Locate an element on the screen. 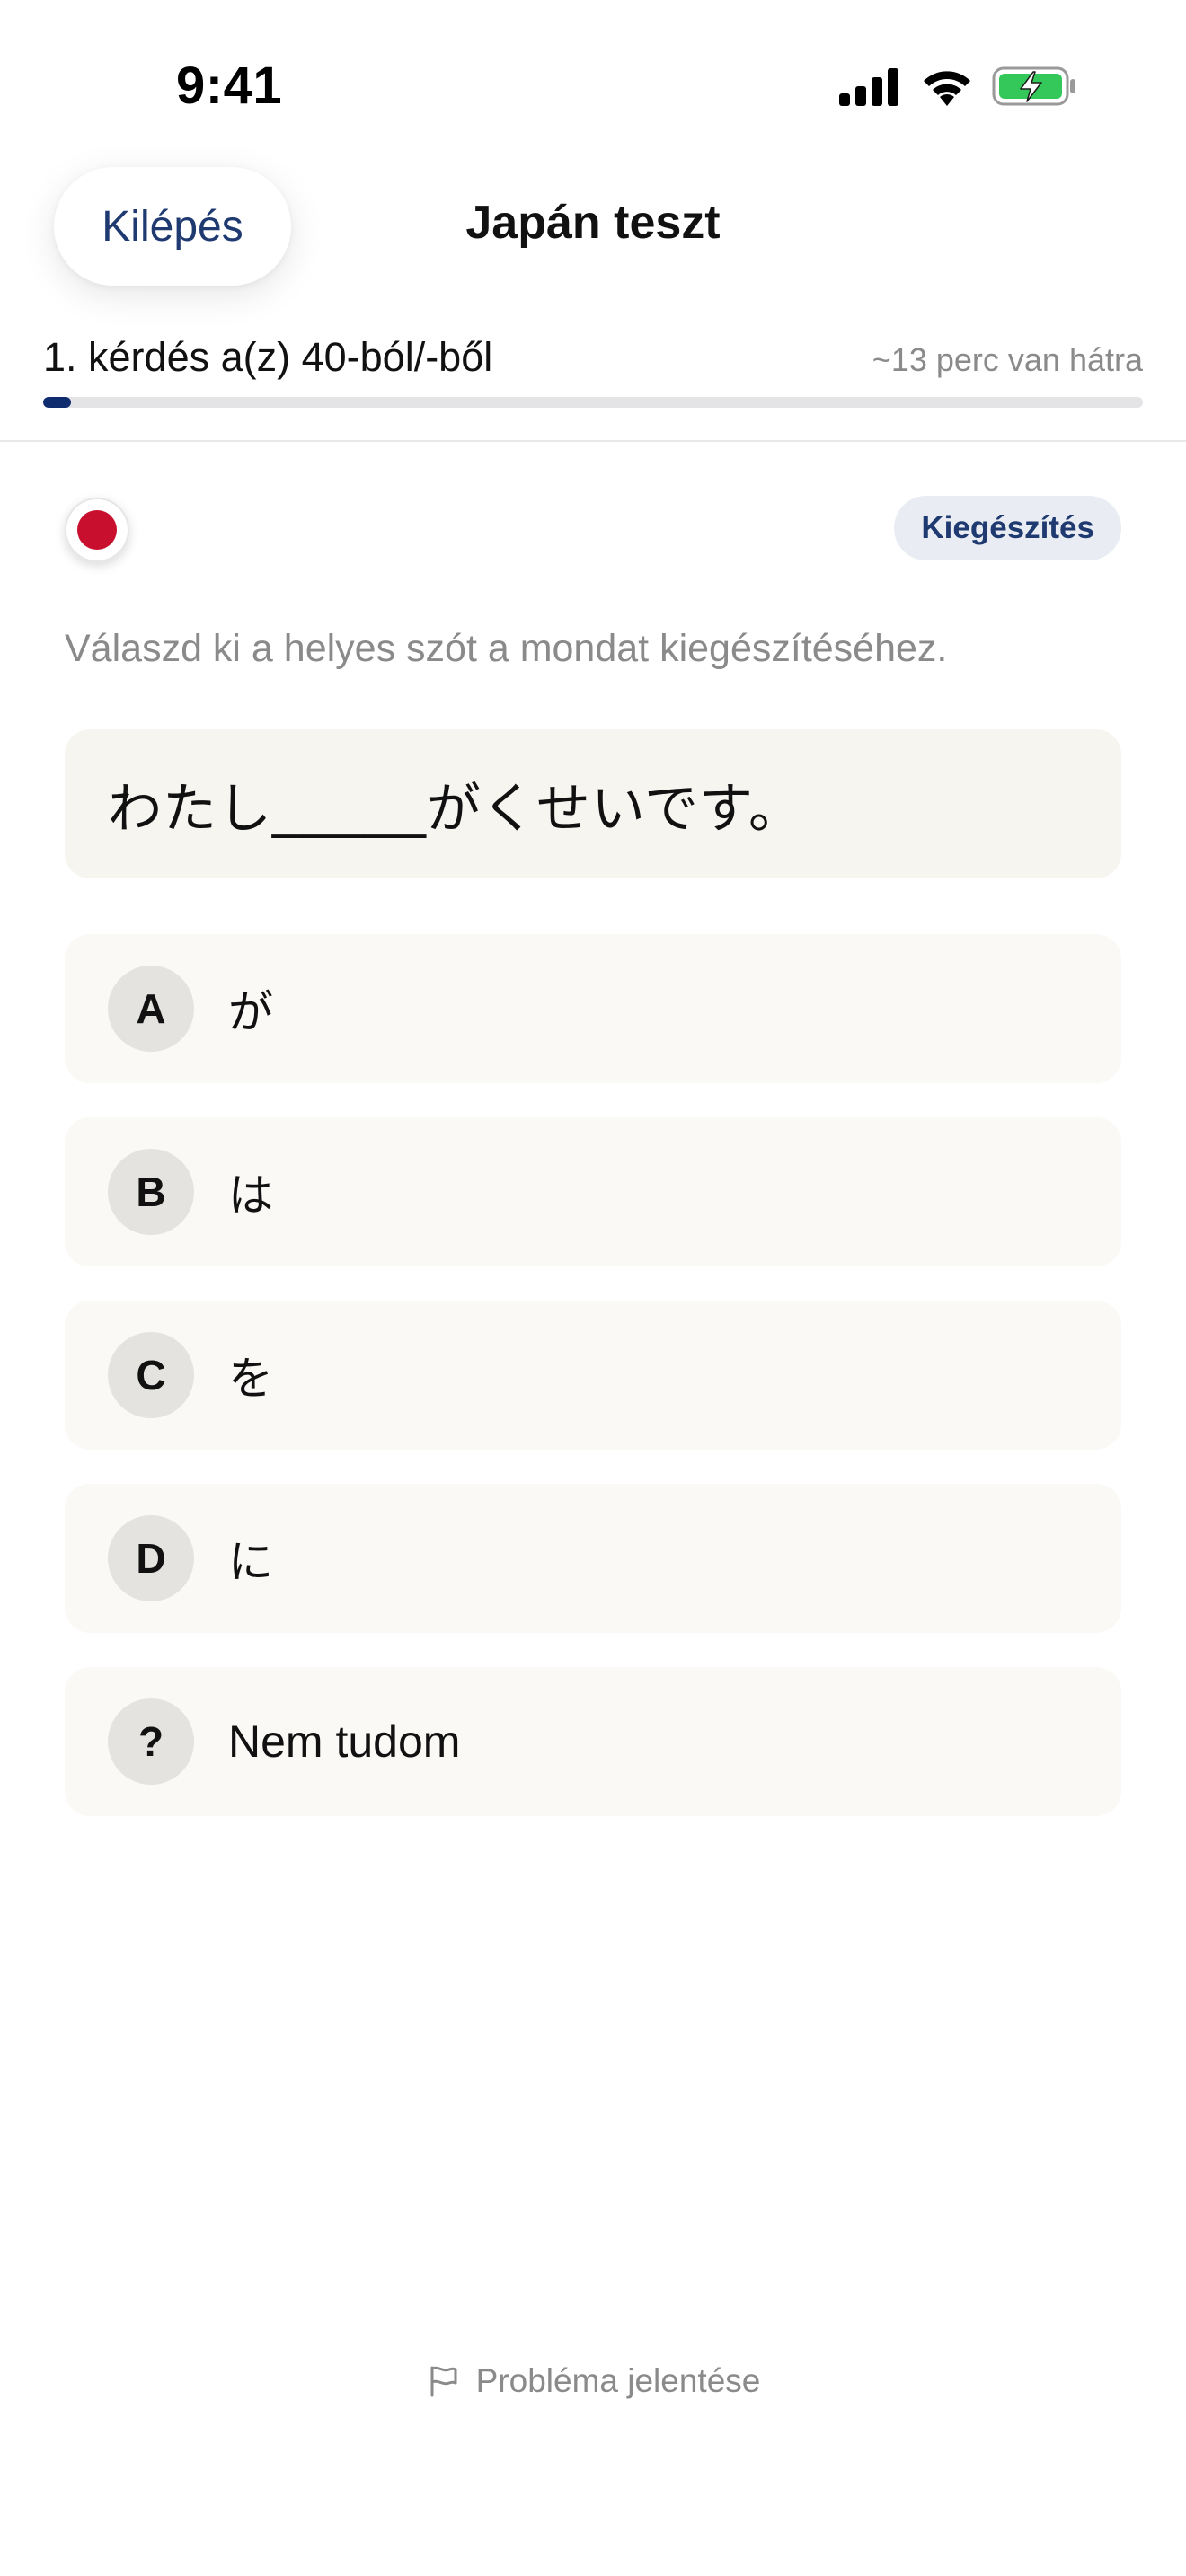  question-sentence: わたし_____がくせいです。 is located at coordinates (593, 803).